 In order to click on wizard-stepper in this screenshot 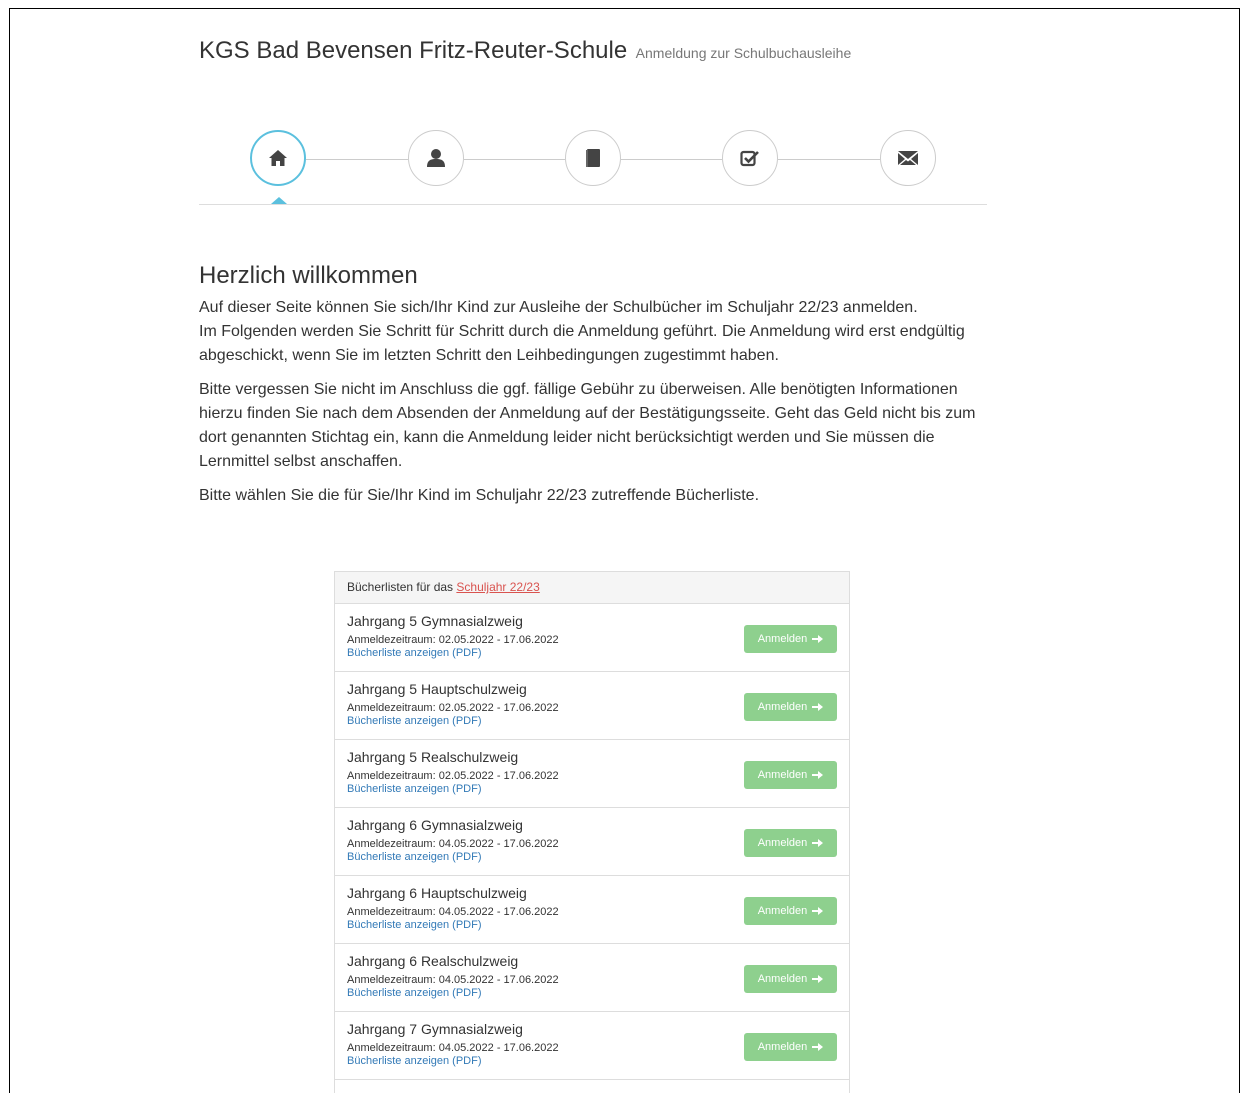, I will do `click(593, 166)`.